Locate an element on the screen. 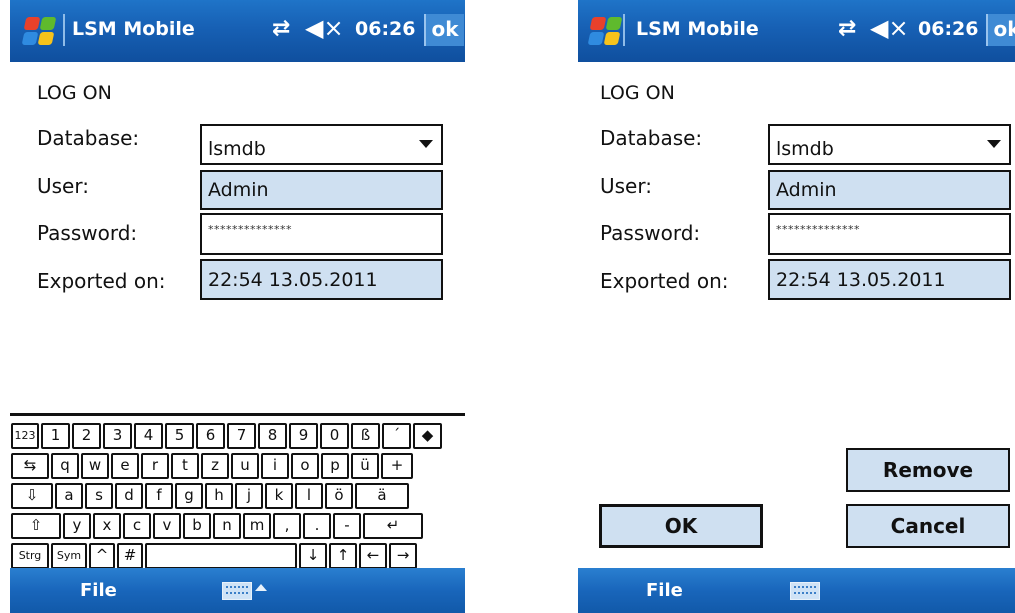 This screenshot has height=613, width=1015. key-n: n is located at coordinates (227, 526).